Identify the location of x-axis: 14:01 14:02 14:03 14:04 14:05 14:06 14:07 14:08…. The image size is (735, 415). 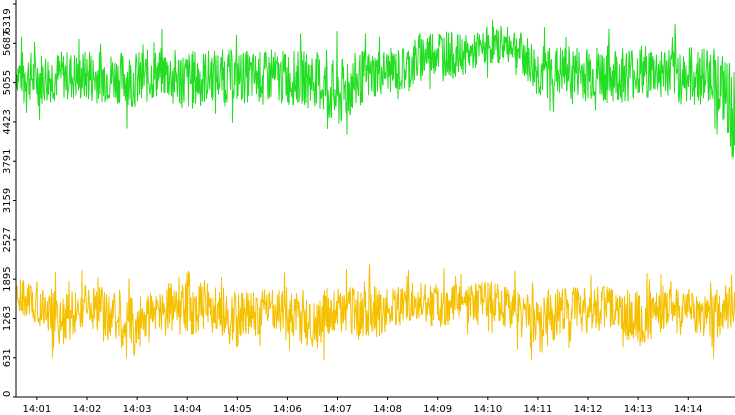
(375, 405).